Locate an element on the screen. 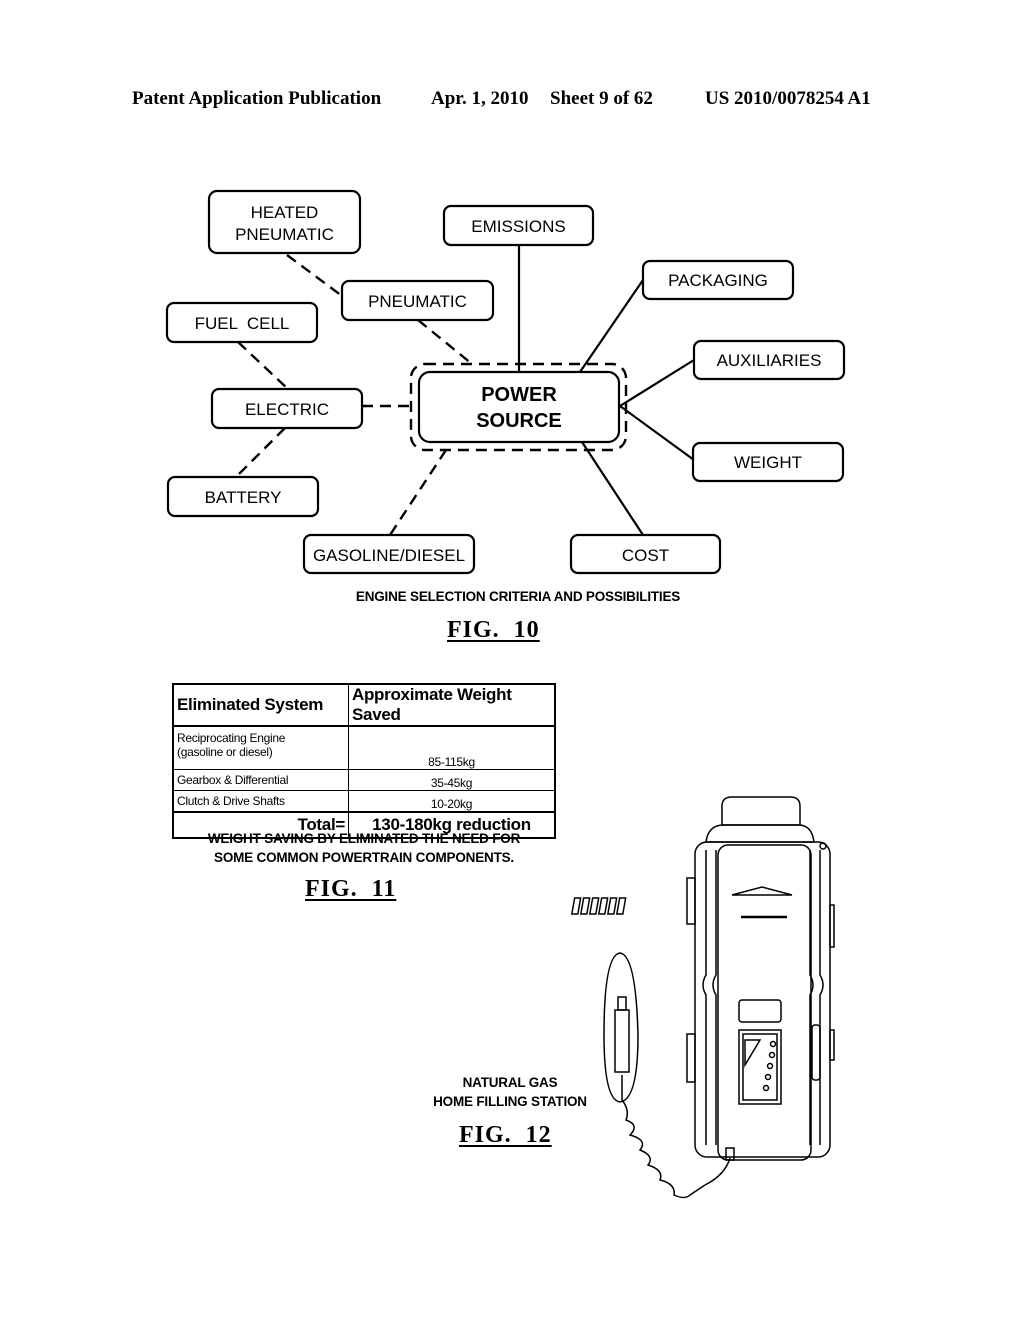  power-source-line2: SOURCE is located at coordinates (519, 421).